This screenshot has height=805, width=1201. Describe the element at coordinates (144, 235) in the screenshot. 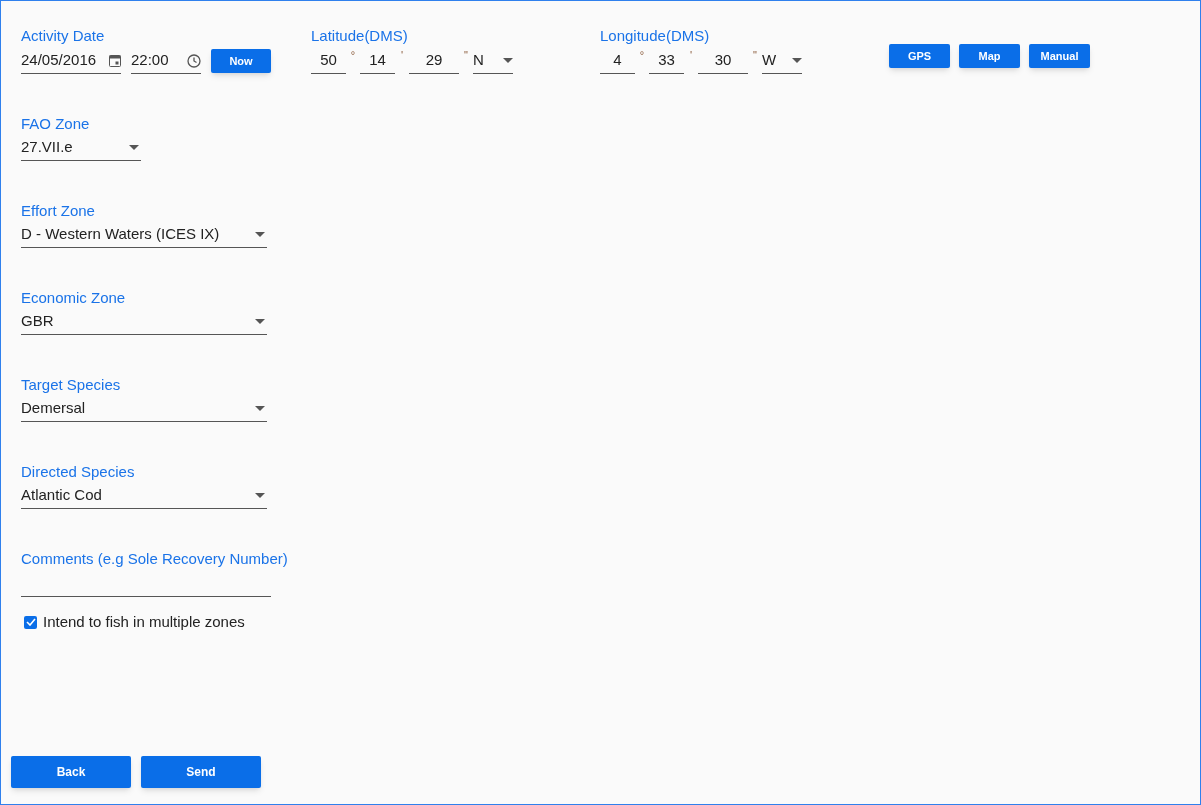

I see `dropdown: D - Western Waters (ICES IX)` at that location.